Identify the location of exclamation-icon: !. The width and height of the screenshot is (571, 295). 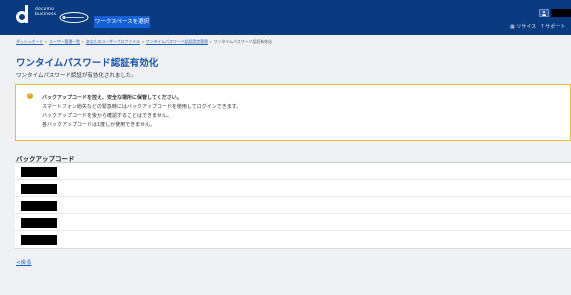
(30, 96).